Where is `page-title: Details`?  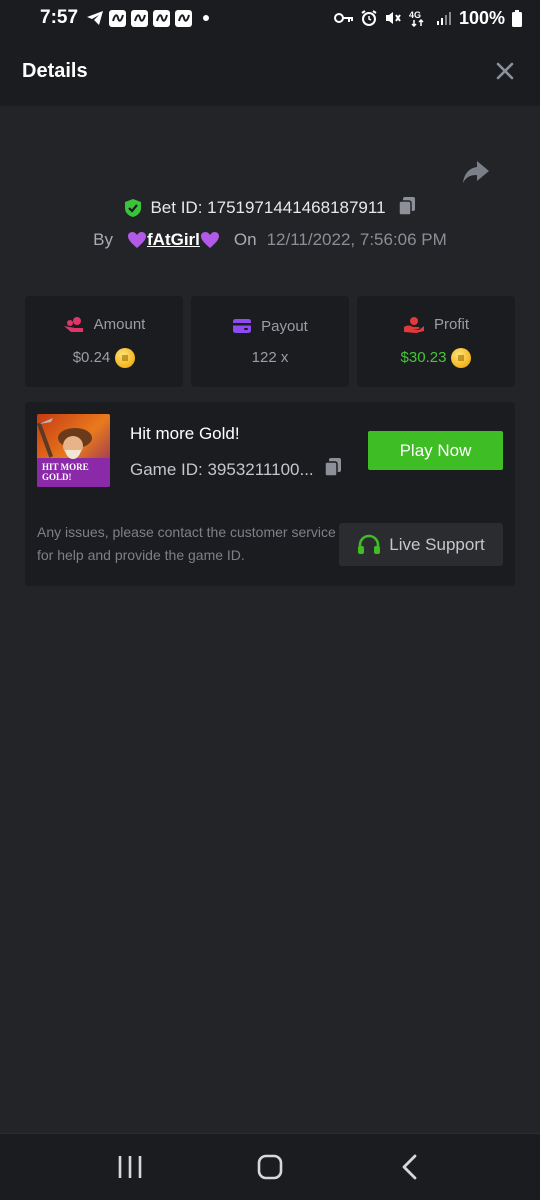
page-title: Details is located at coordinates (55, 70).